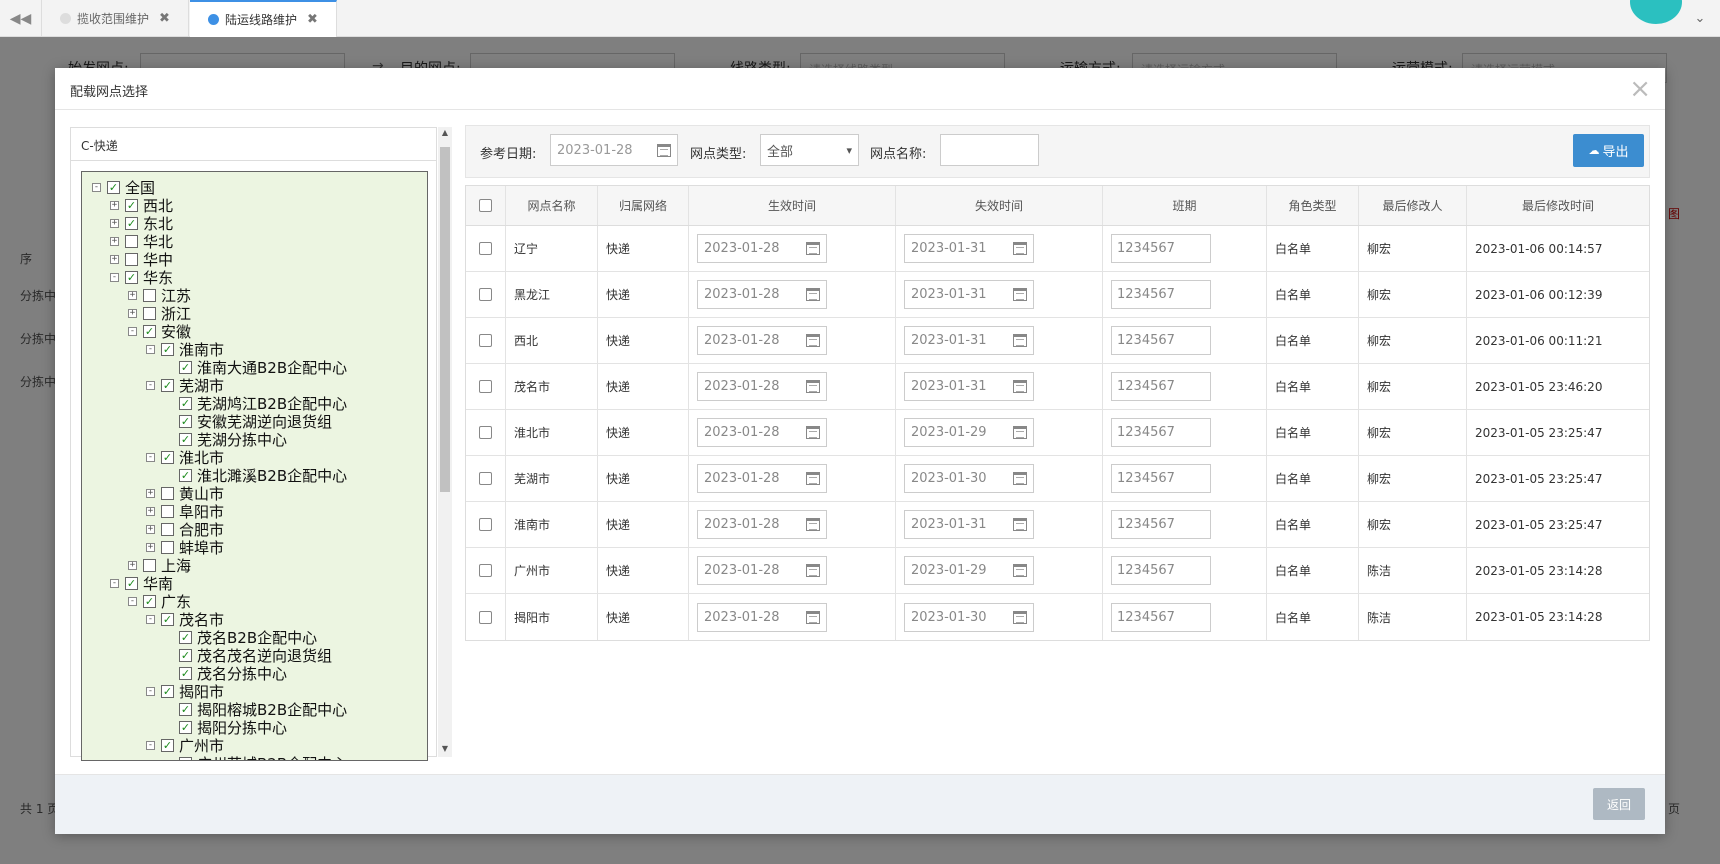 This screenshot has height=864, width=1720. Describe the element at coordinates (445, 442) in the screenshot. I see `tree-scrollbar: ▲ ▼` at that location.